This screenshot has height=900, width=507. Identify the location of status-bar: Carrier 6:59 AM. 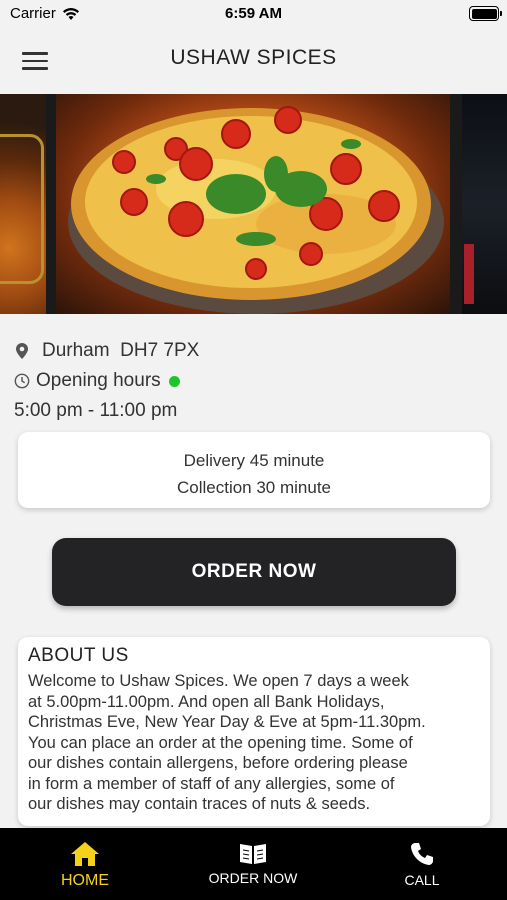
(253, 15).